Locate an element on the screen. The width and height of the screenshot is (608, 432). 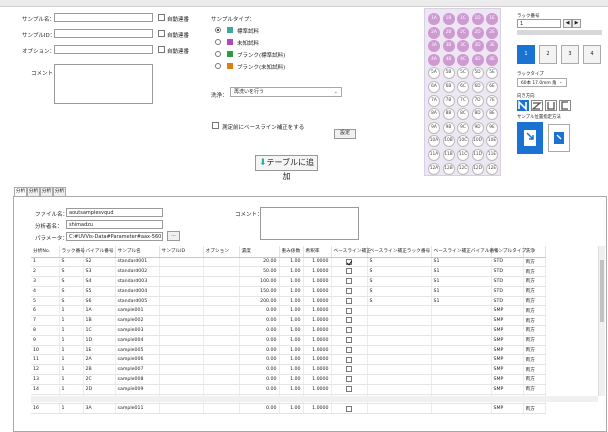
table-vertical-scrollbar is located at coordinates (601, 321).